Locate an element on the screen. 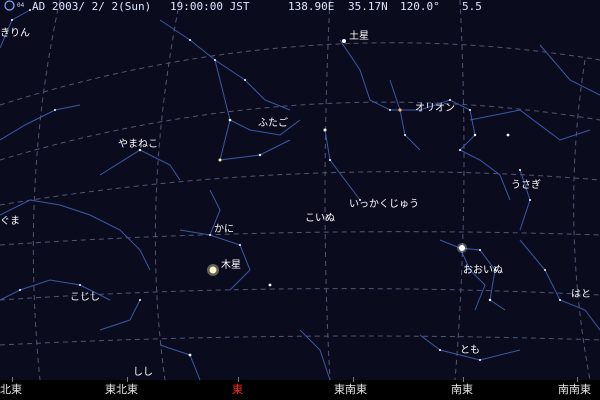 The width and height of the screenshot is (600, 400). planet-label-saturn: 土星 is located at coordinates (359, 36).